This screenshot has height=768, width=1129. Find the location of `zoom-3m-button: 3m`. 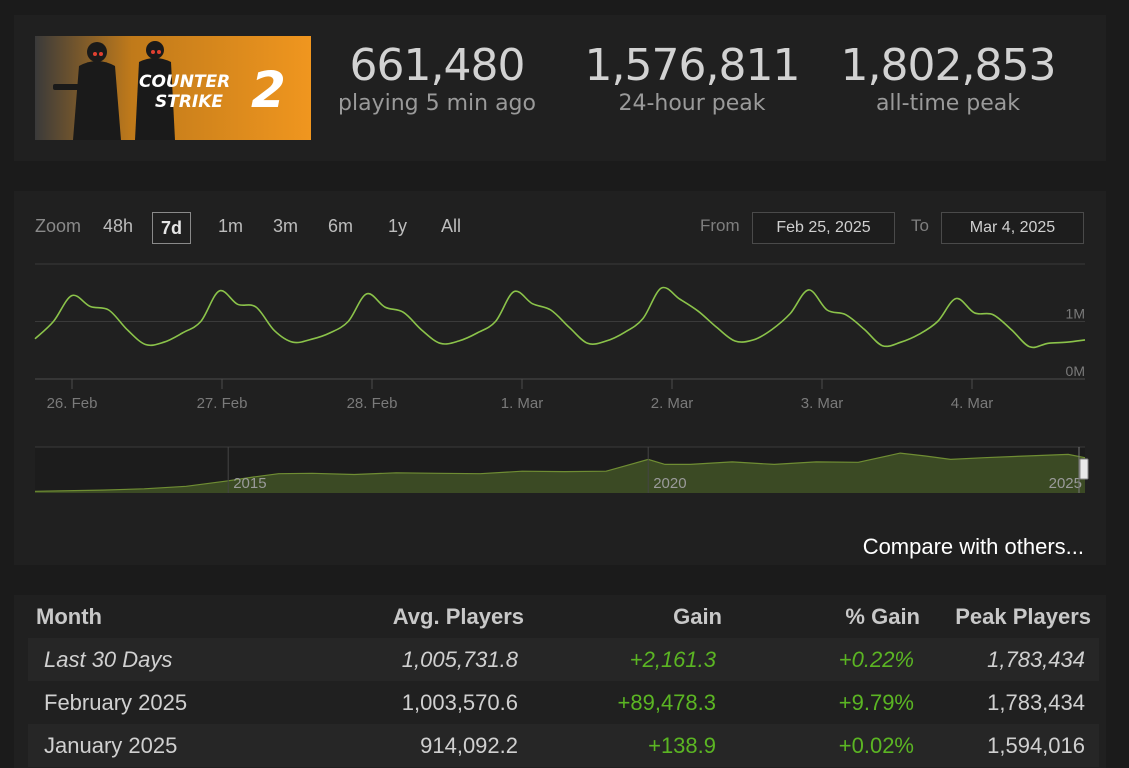

zoom-3m-button: 3m is located at coordinates (285, 226).